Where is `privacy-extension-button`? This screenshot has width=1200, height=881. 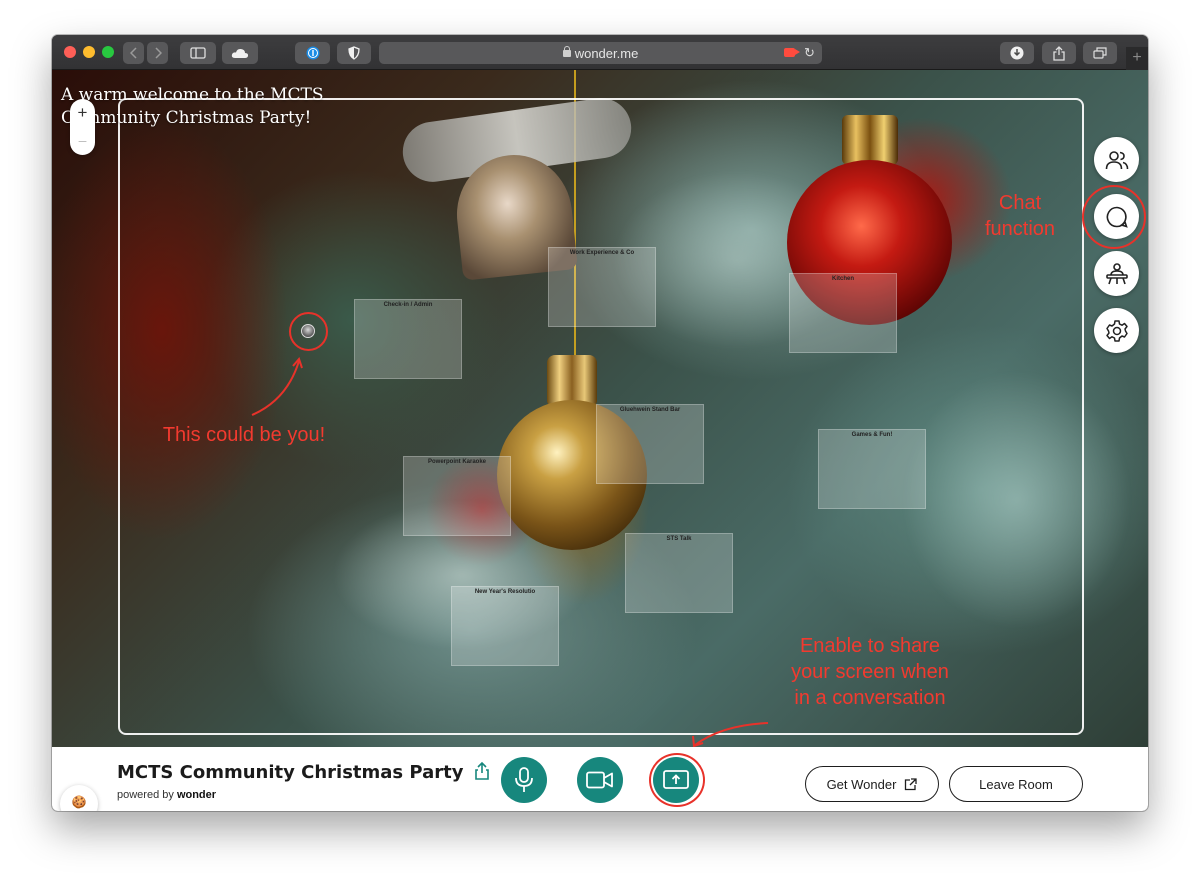 privacy-extension-button is located at coordinates (354, 53).